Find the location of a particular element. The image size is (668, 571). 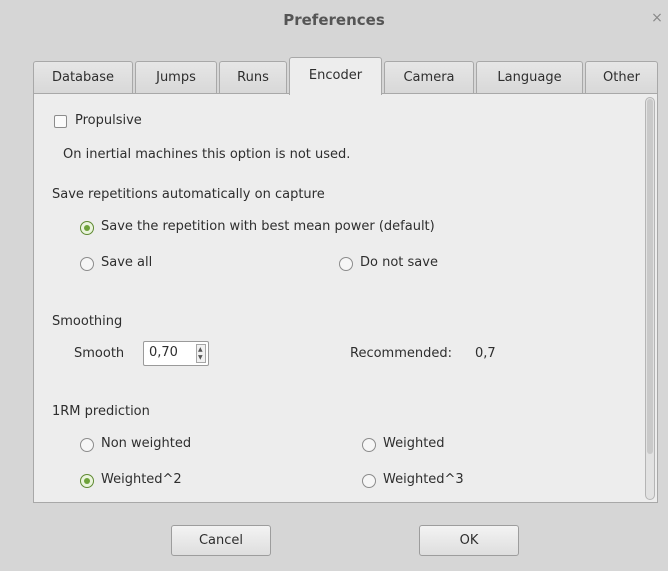

save-all-label: Save all is located at coordinates (126, 262).